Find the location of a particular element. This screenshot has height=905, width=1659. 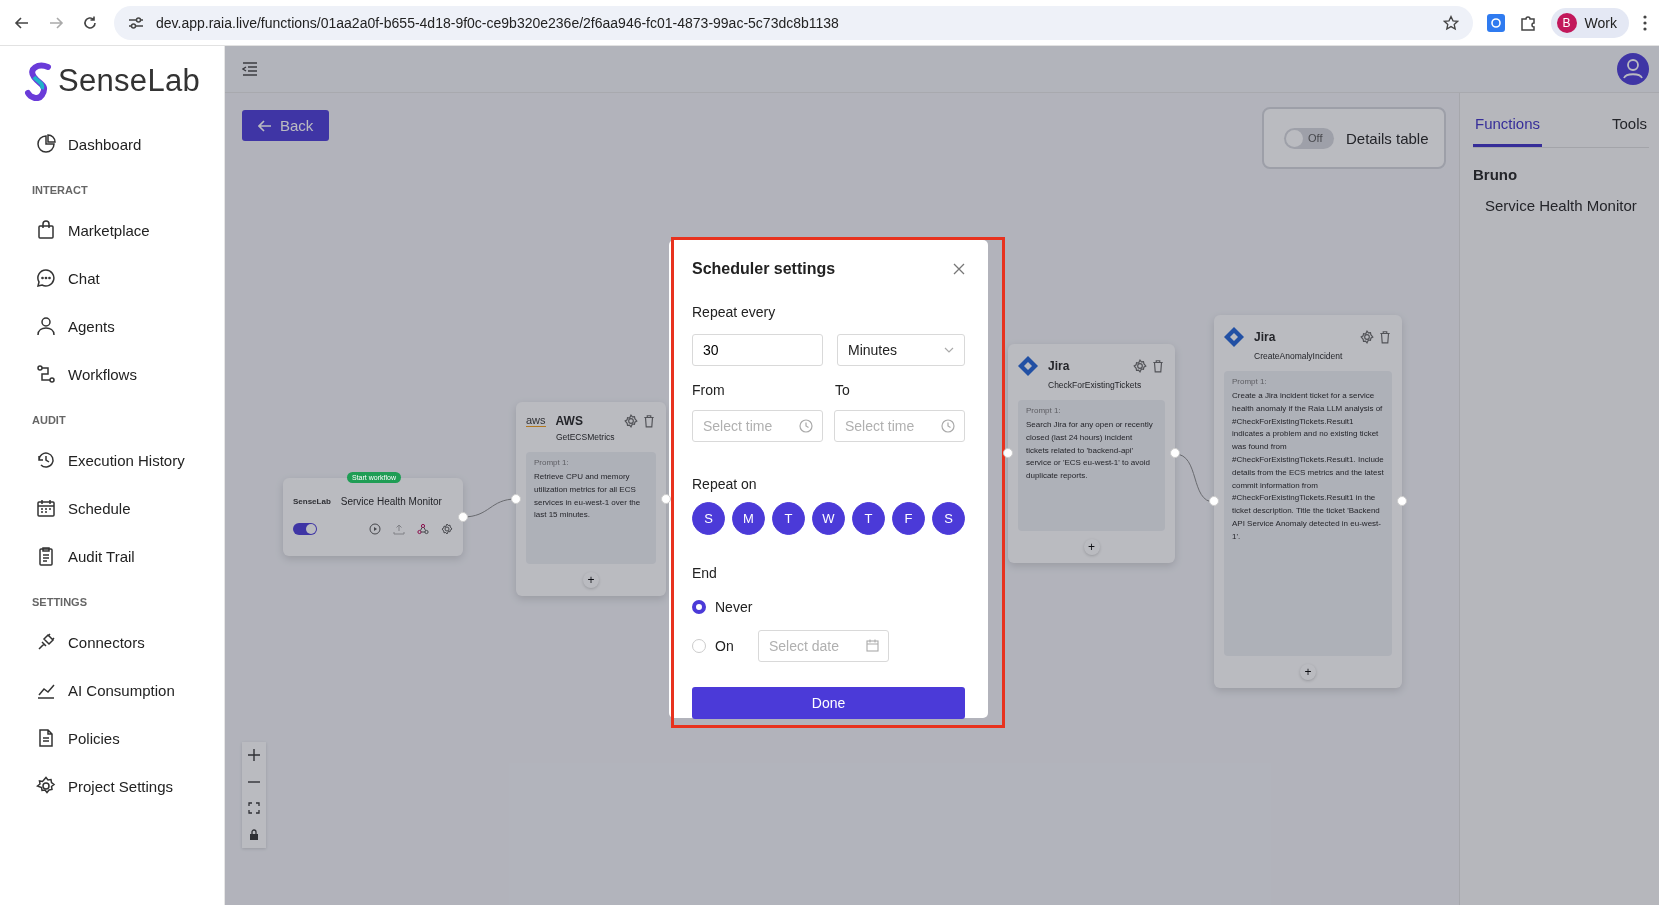

logo-text: SenseLab is located at coordinates (129, 81).